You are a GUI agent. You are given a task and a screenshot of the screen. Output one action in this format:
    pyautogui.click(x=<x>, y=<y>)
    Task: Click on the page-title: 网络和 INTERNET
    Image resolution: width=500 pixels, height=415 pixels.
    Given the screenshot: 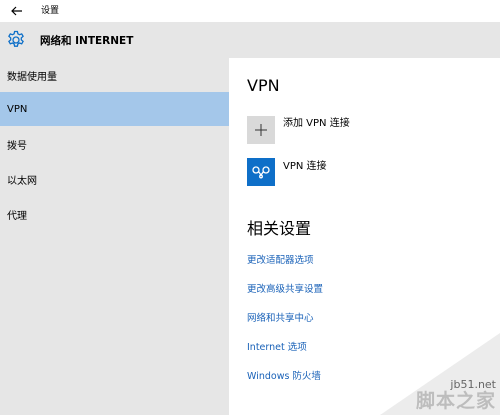 What is the action you would take?
    pyautogui.click(x=87, y=41)
    